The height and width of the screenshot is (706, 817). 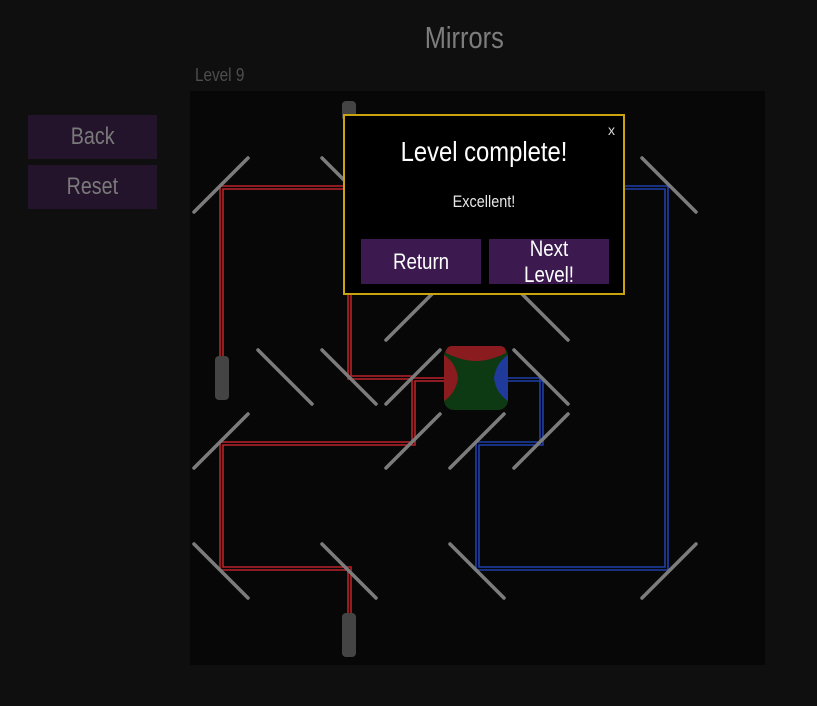 What do you see at coordinates (476, 378) in the screenshot?
I see `target-block` at bounding box center [476, 378].